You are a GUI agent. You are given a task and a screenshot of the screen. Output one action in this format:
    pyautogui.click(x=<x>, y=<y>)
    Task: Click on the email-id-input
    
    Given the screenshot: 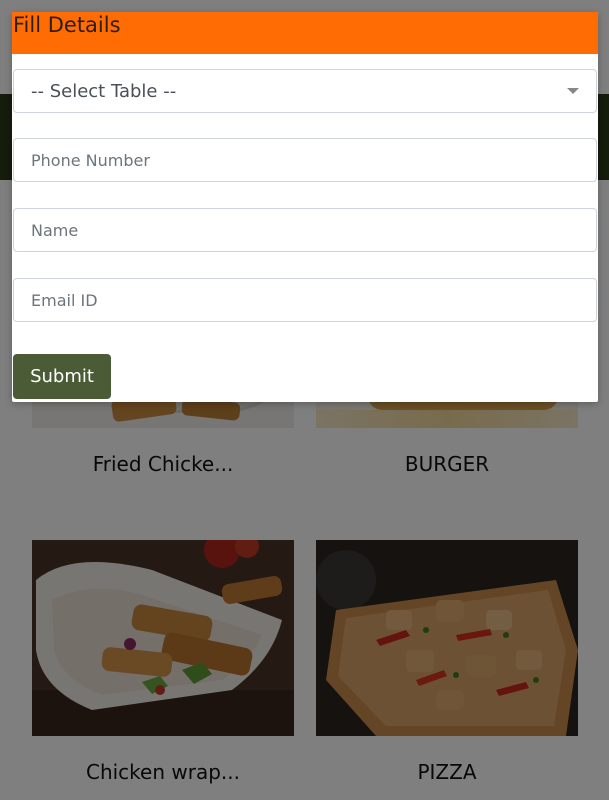 What is the action you would take?
    pyautogui.click(x=305, y=300)
    